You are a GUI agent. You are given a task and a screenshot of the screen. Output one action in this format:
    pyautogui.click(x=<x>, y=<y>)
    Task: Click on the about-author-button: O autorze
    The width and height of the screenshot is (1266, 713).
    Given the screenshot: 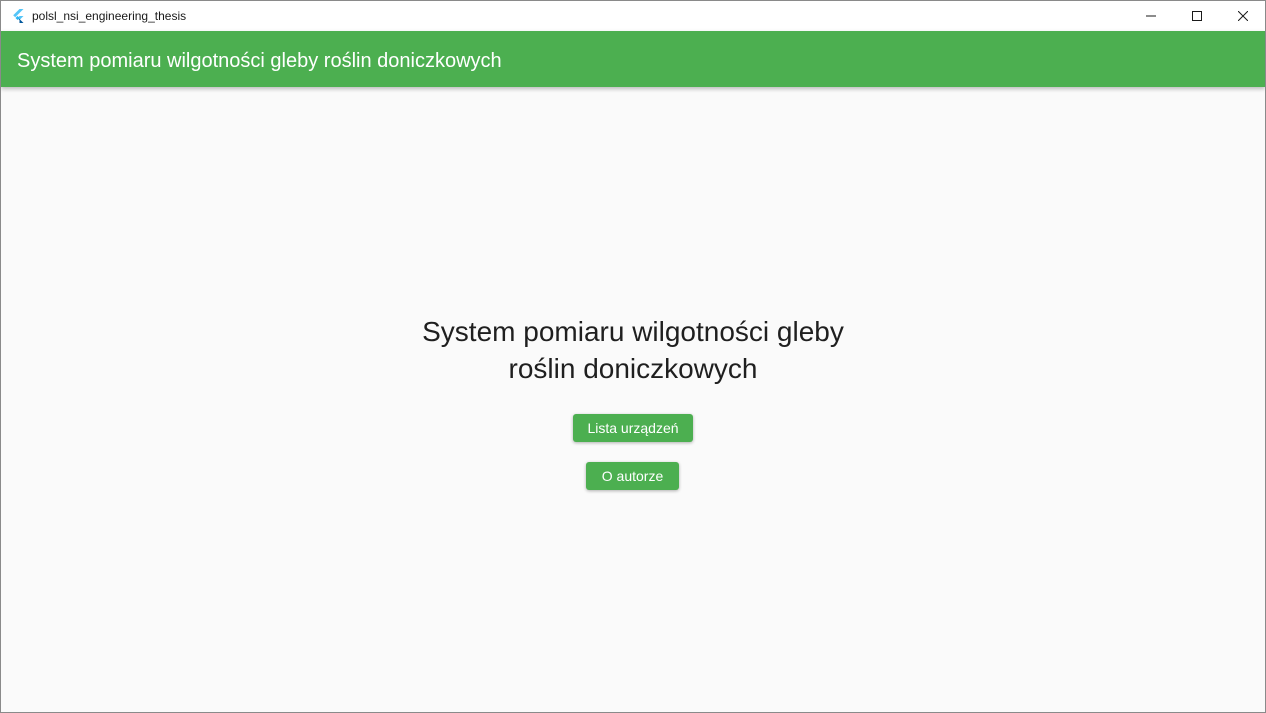 What is the action you would take?
    pyautogui.click(x=632, y=476)
    